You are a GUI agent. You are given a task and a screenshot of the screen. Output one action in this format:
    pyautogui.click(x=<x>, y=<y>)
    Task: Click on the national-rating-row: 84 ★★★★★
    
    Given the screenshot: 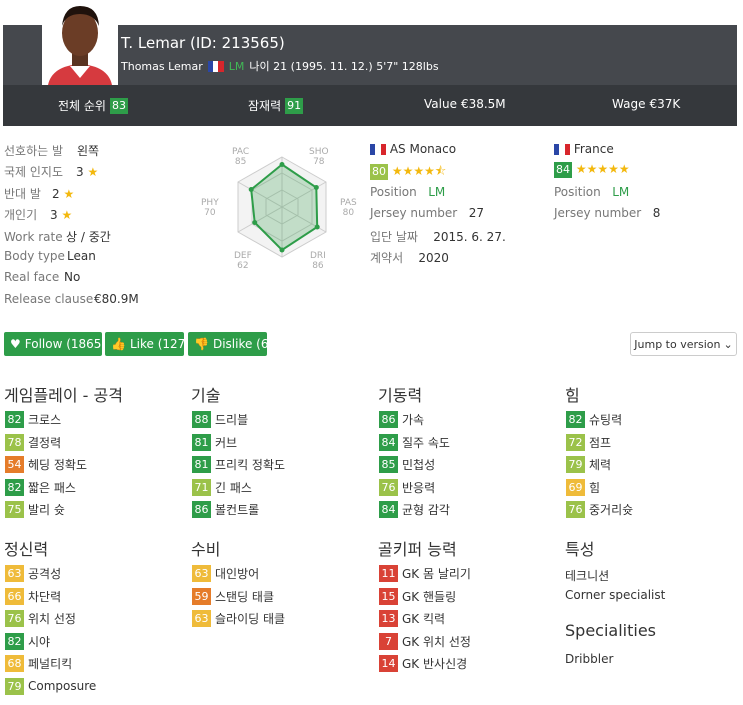 What is the action you would take?
    pyautogui.click(x=592, y=170)
    